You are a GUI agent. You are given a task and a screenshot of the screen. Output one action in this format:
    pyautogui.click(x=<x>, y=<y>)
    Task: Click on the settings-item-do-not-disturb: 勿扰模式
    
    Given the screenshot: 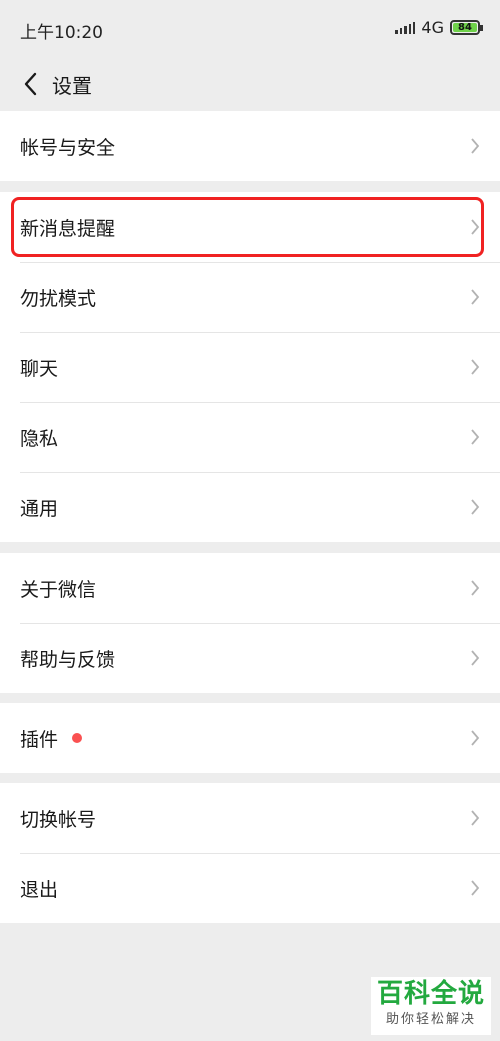 What is the action you would take?
    pyautogui.click(x=250, y=297)
    